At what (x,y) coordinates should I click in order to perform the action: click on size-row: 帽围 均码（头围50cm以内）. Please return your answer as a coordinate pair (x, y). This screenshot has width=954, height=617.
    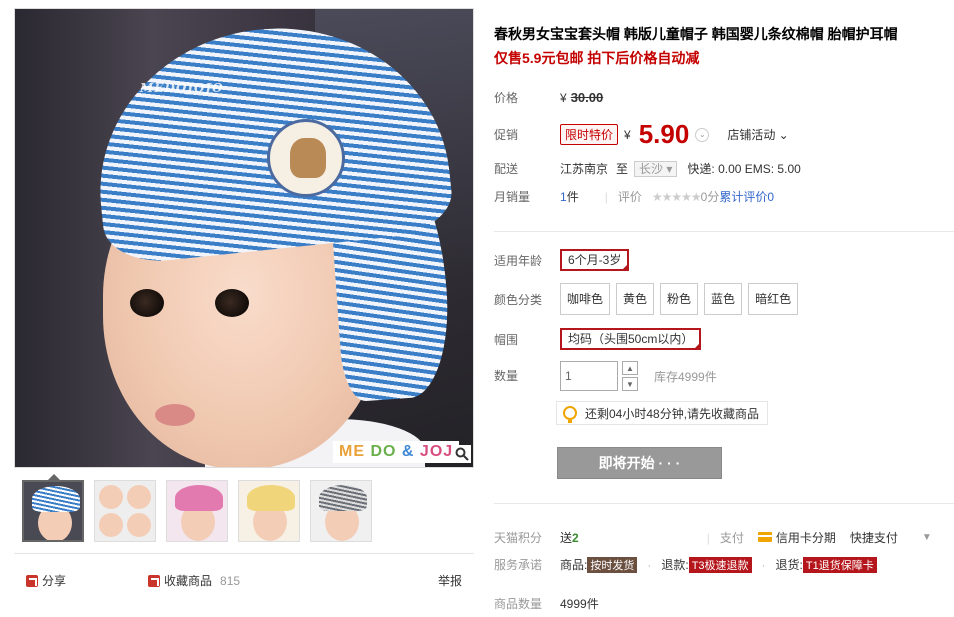
    Looking at the image, I should click on (600, 339).